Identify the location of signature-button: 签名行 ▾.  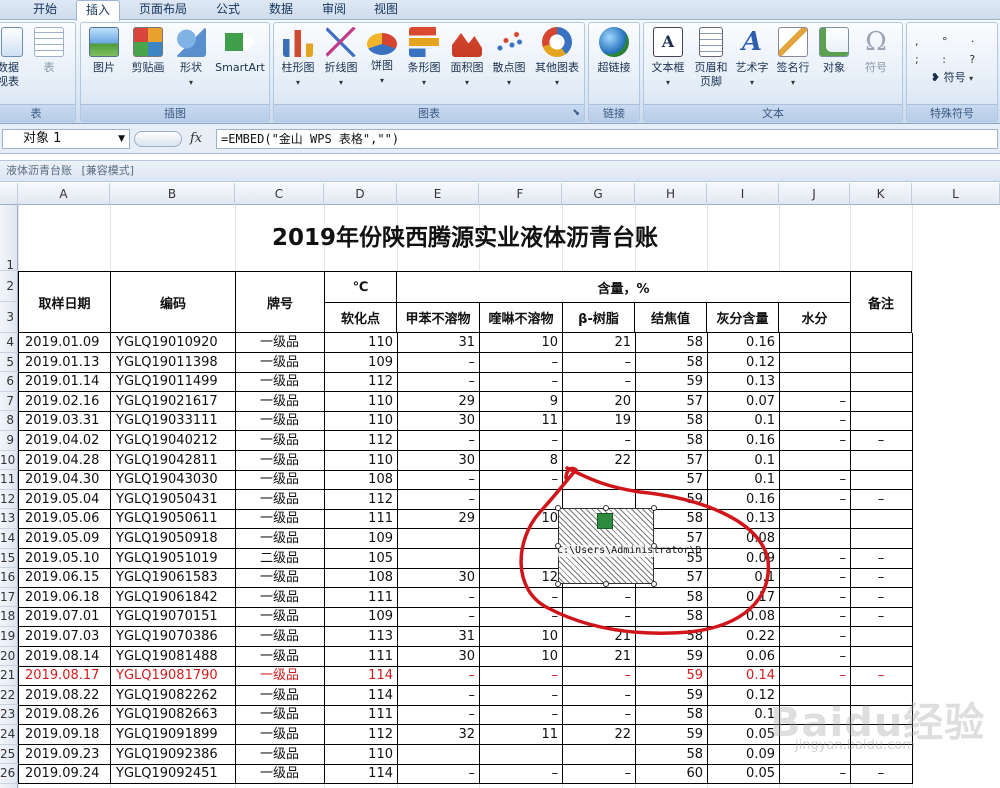
(793, 58).